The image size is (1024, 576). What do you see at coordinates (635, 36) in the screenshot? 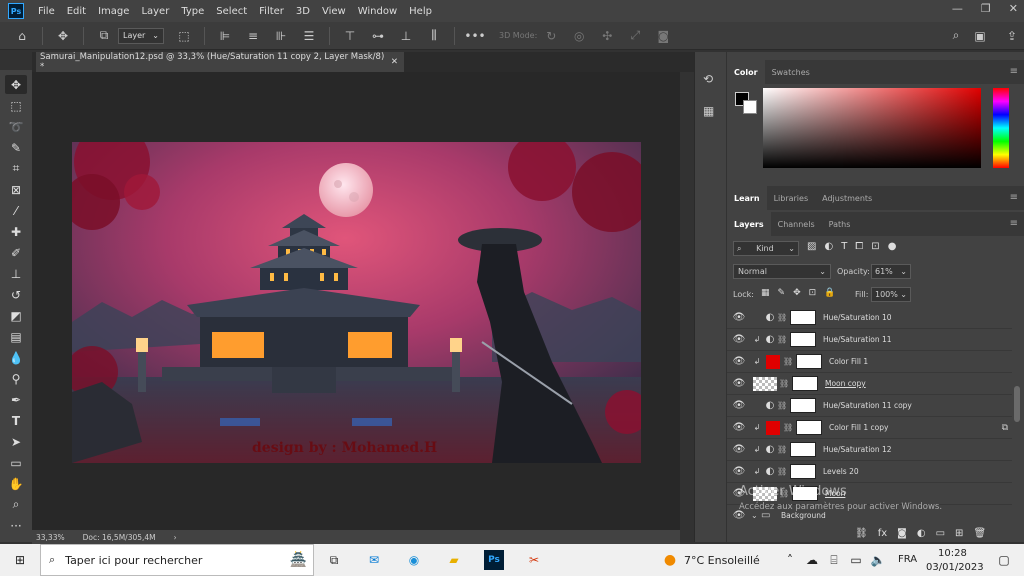
I see `3d-slide-icon: ⤢` at bounding box center [635, 36].